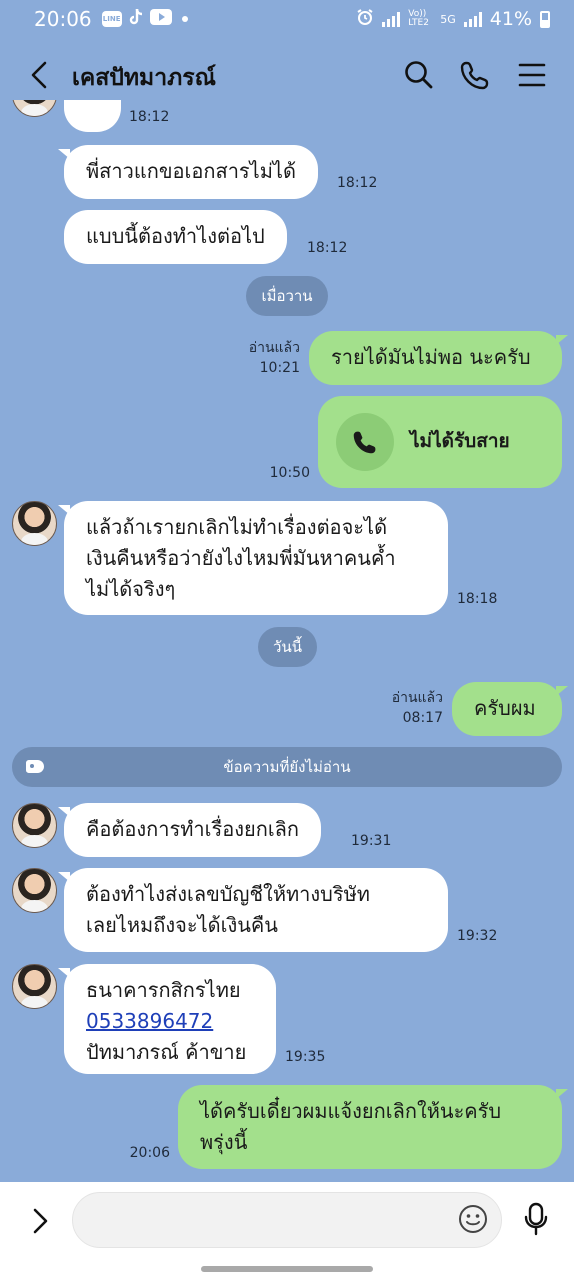  Describe the element at coordinates (144, 78) in the screenshot. I see `chat-title: เคสปัทมาภรณ์` at that location.